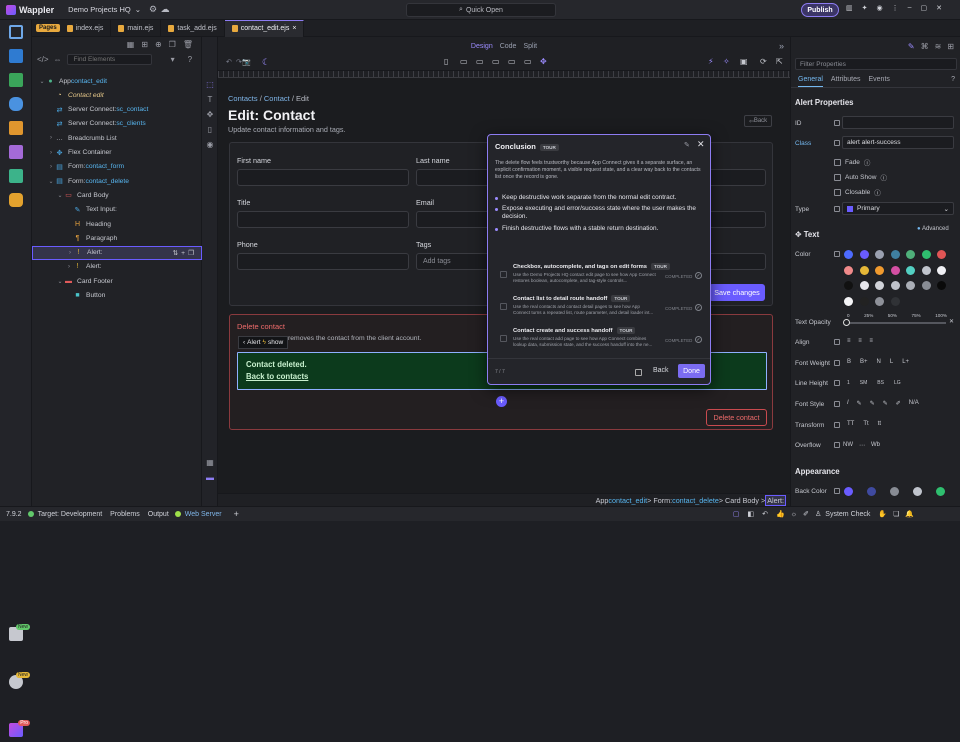  What do you see at coordinates (736, 417) in the screenshot?
I see `delete-contact-button: Delete contact` at bounding box center [736, 417].